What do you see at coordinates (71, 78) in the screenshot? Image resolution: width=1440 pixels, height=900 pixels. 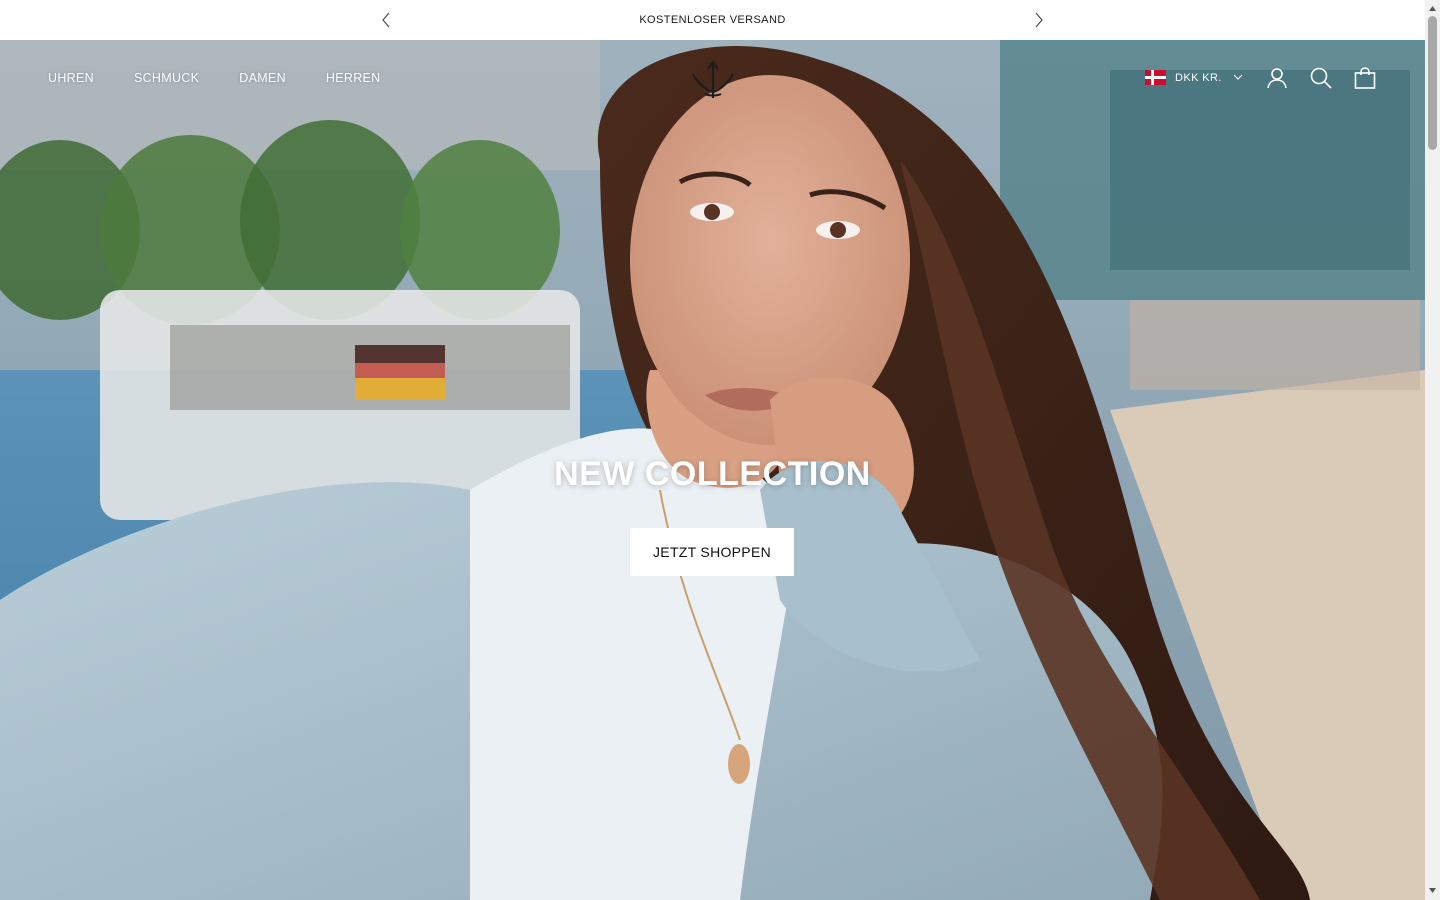 I see `nav-item-uhren: UHREN` at bounding box center [71, 78].